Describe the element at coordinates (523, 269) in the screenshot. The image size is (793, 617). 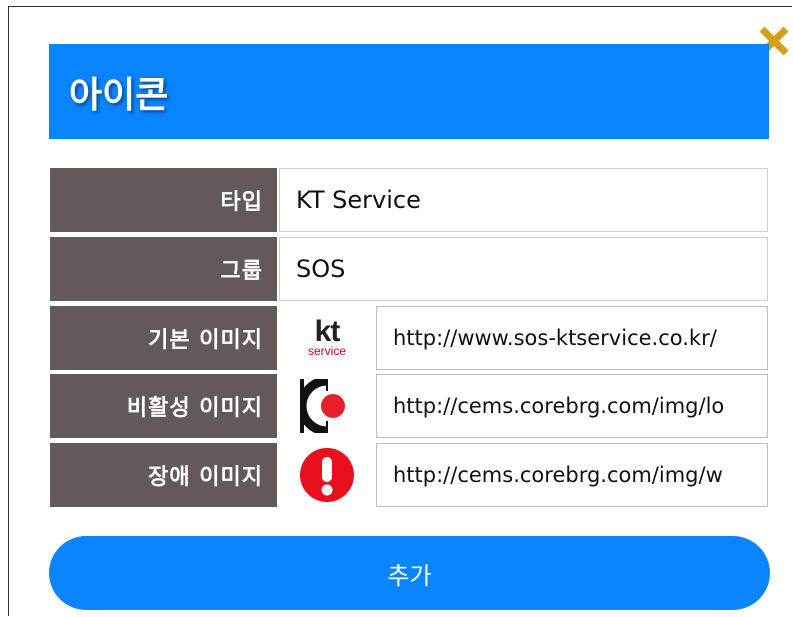
I see `group-value: SOS` at that location.